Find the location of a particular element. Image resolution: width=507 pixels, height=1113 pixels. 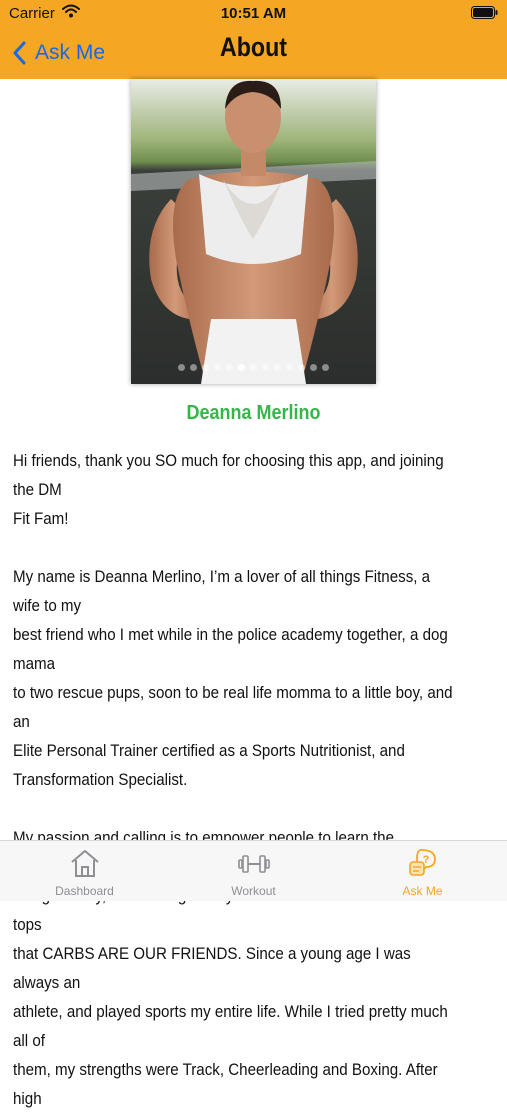

tab-bar: Dashboard Workout ? Ask Me is located at coordinates (253, 870).